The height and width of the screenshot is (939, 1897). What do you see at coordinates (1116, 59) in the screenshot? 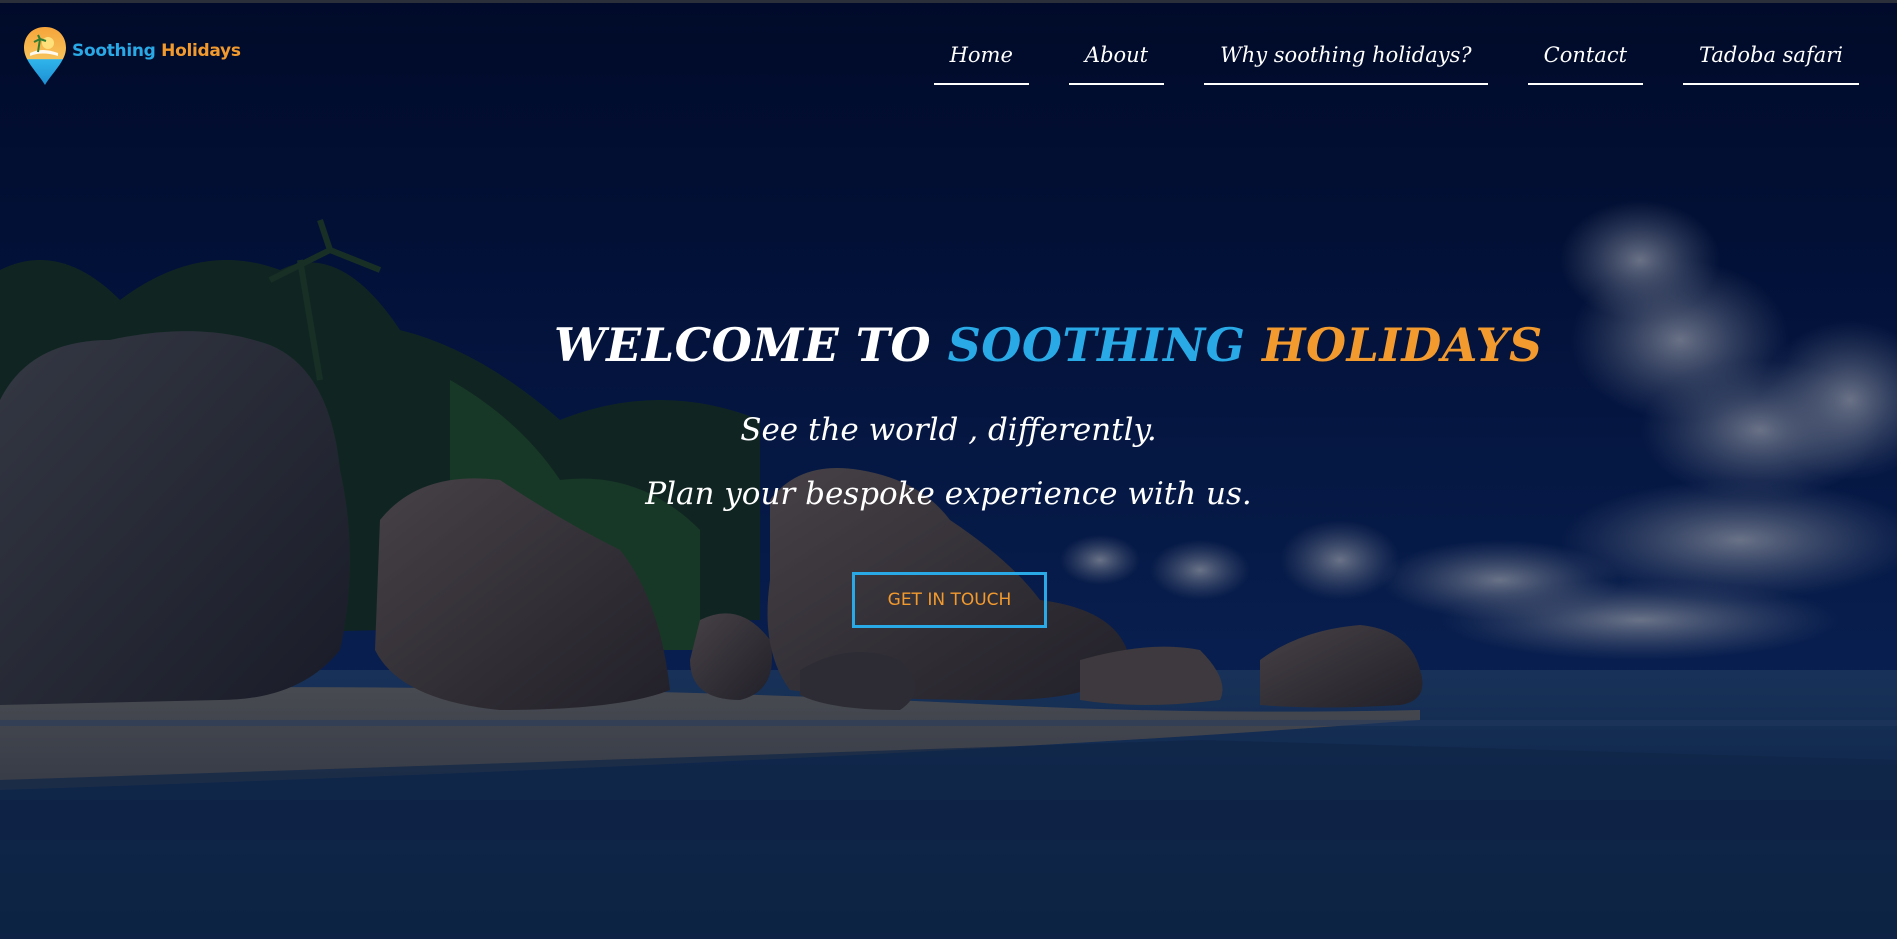
I see `nav-item-about: About` at bounding box center [1116, 59].